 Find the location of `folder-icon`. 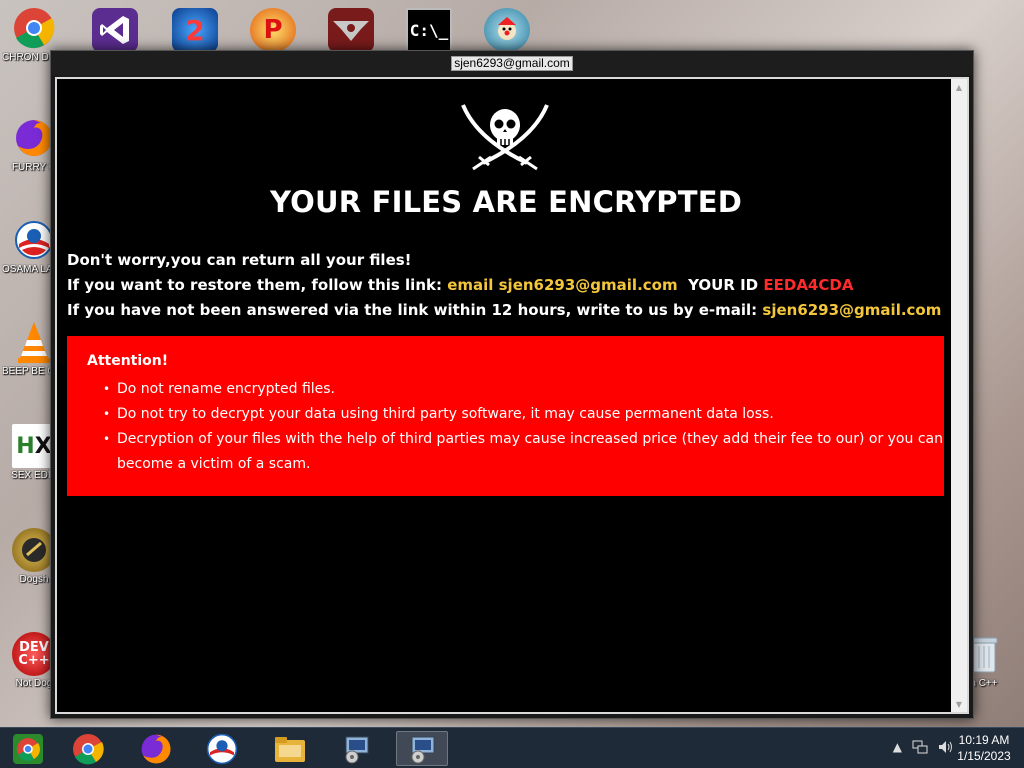

folder-icon is located at coordinates (290, 749).